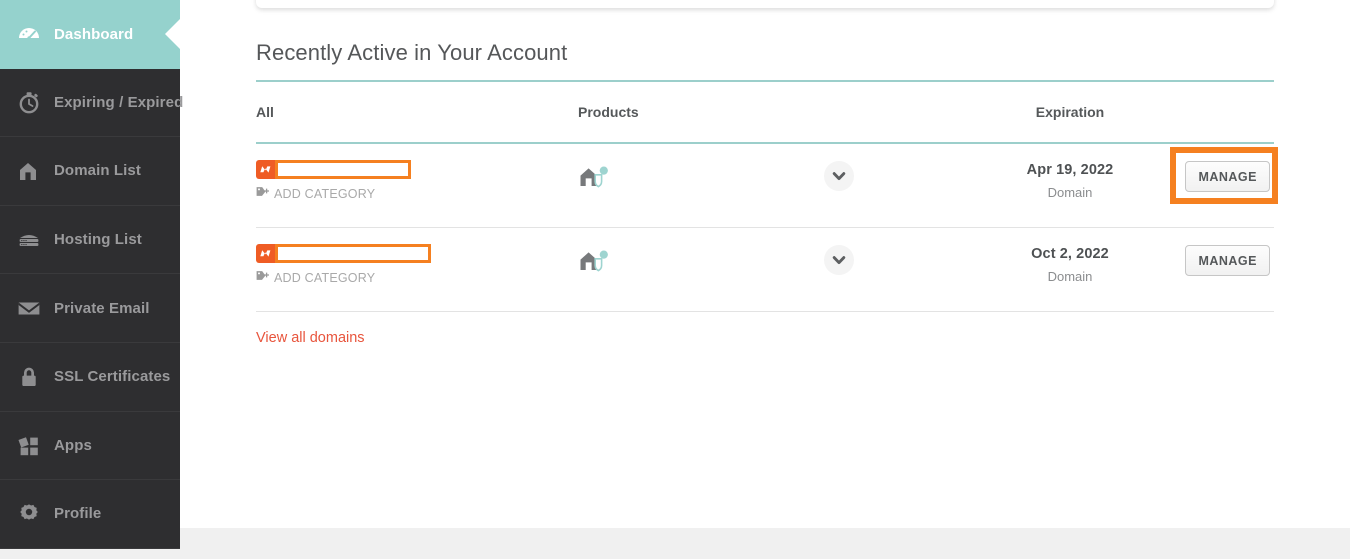 Image resolution: width=1350 pixels, height=559 pixels. What do you see at coordinates (73, 445) in the screenshot?
I see `sidebar-item-label: Apps` at bounding box center [73, 445].